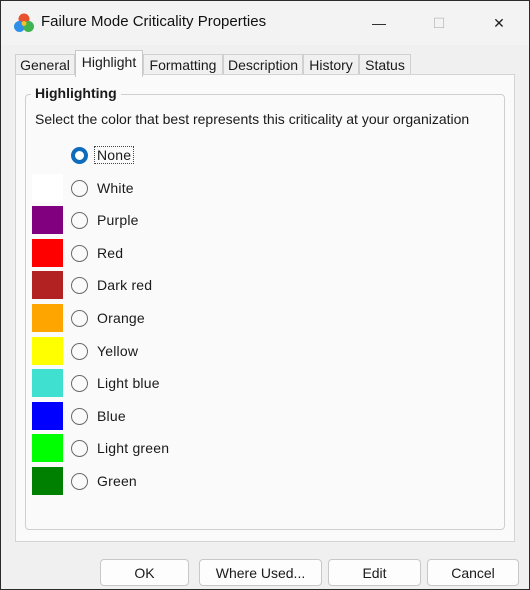 The width and height of the screenshot is (530, 590). I want to click on color-option-light-blue: Light blue, so click(236, 384).